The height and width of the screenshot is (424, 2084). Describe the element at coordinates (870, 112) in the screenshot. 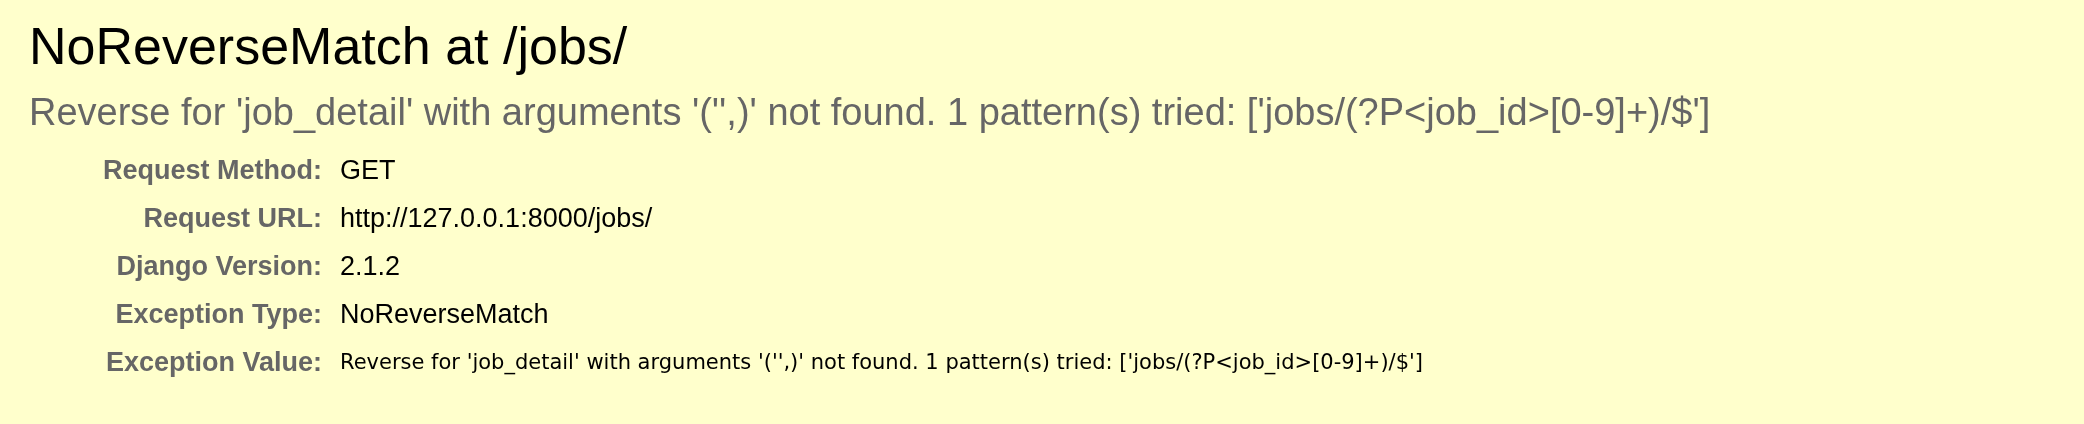

I see `error-message: Reverse for 'job_detail' with arguments '('',)' not found. 1 pattern(s) tried: ['jobs/(?P<job_id>[0-9]+)/$']` at that location.